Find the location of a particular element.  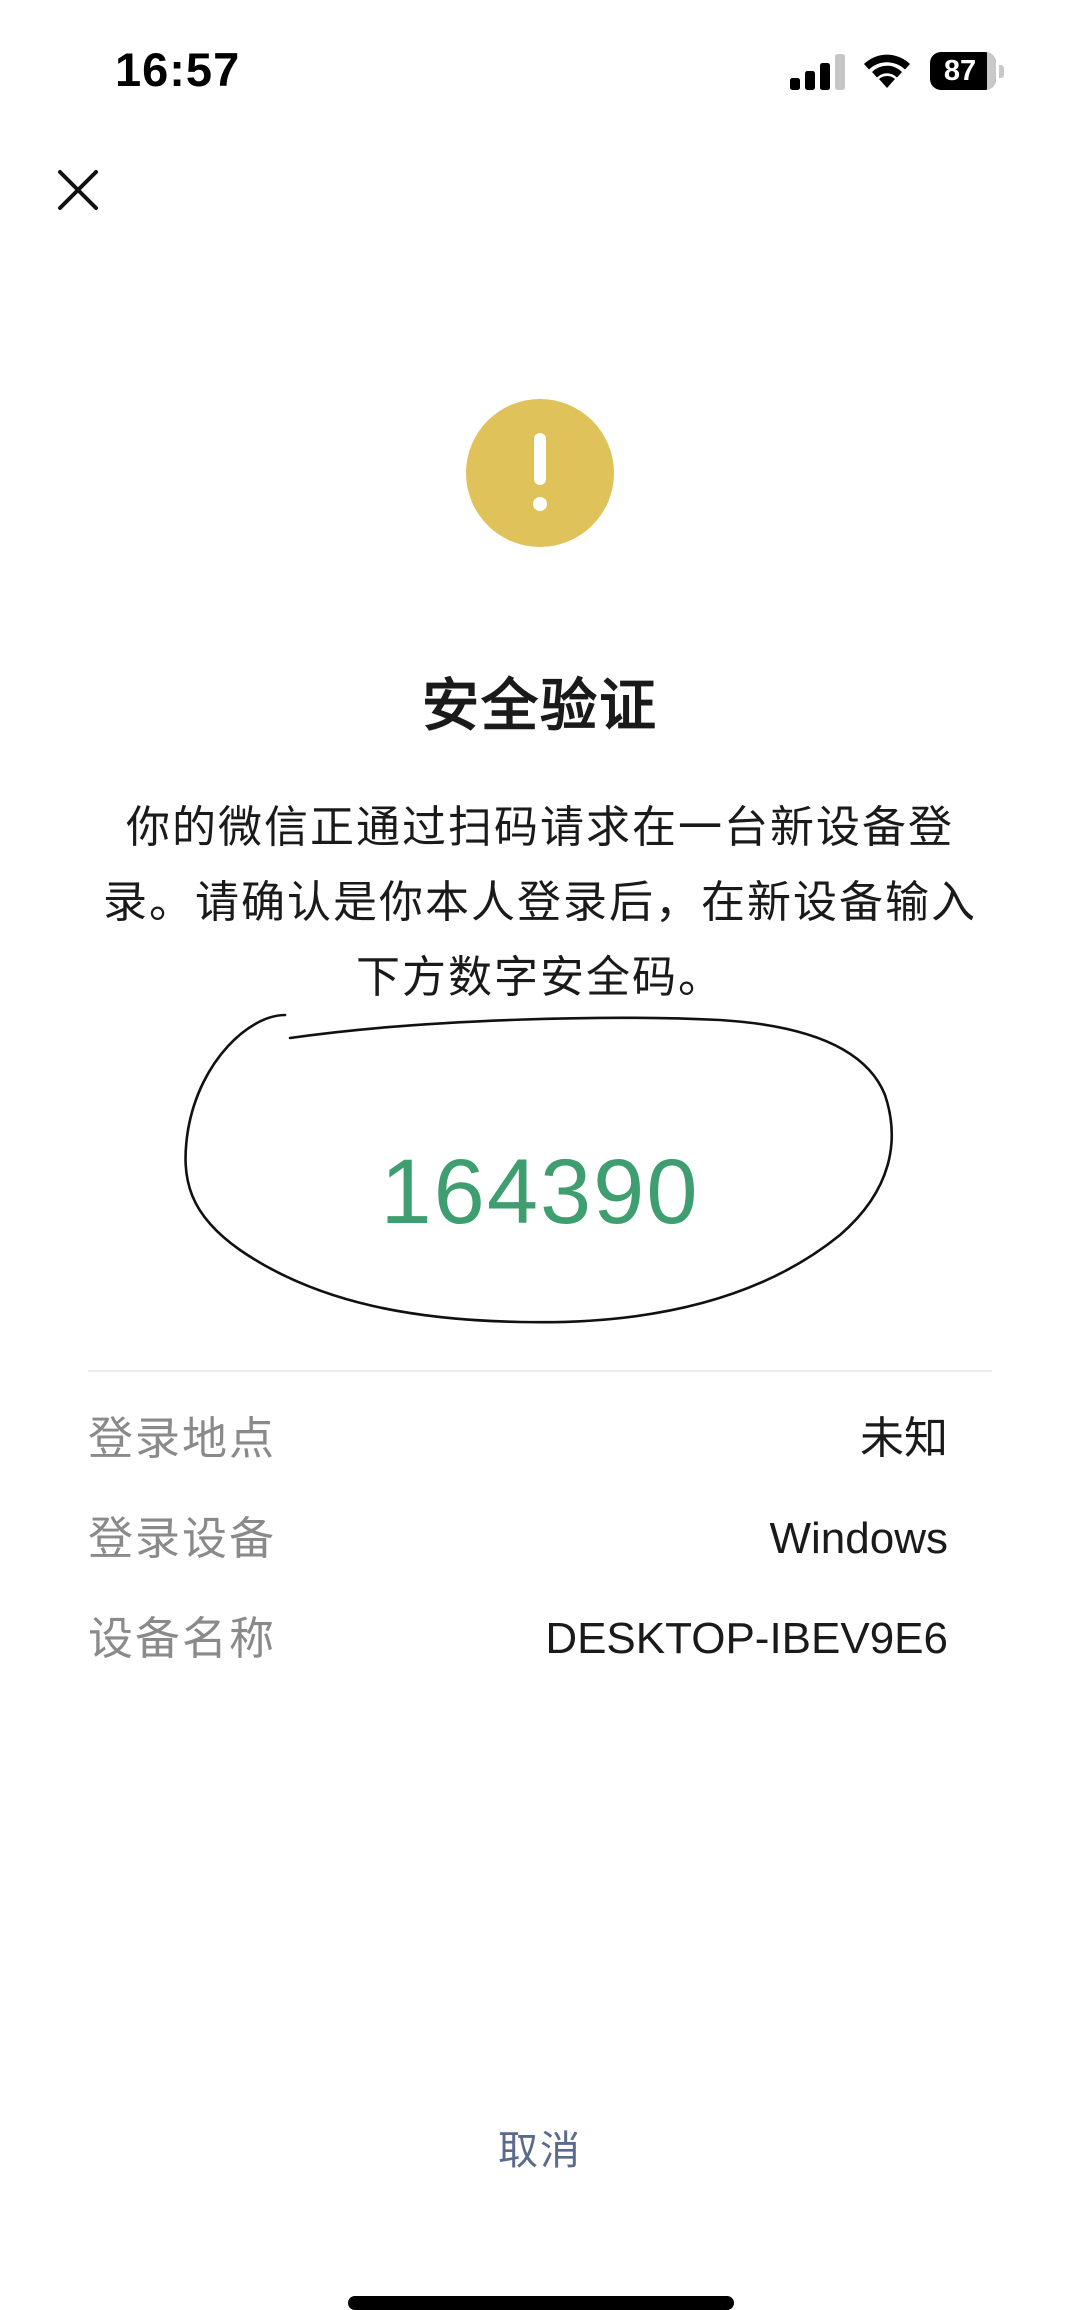

info-label-device-name: 设备名称 is located at coordinates (182, 1638).